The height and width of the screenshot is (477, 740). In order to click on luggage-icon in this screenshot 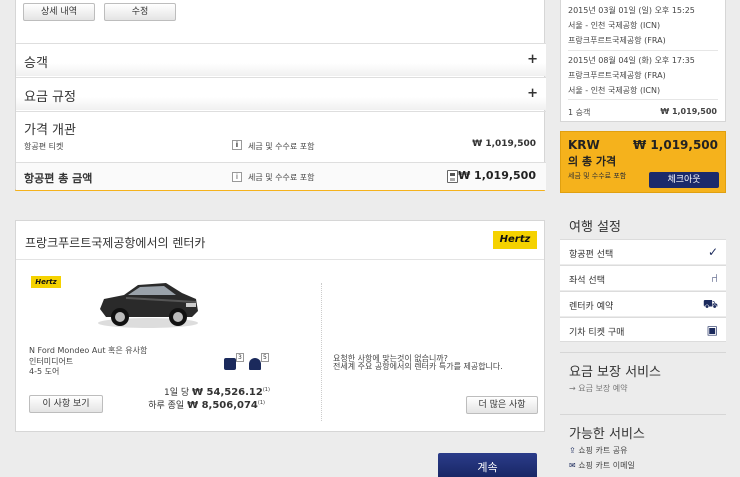, I will do `click(230, 364)`.